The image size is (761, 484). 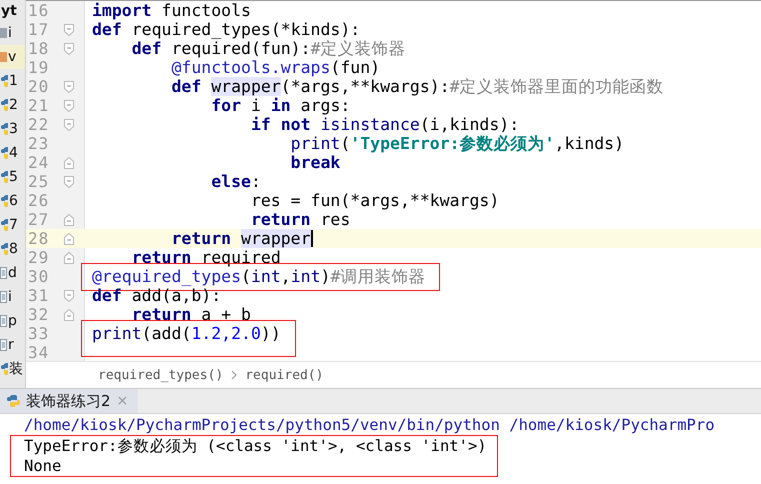 I want to click on code-token: (fun), so click(x=355, y=67).